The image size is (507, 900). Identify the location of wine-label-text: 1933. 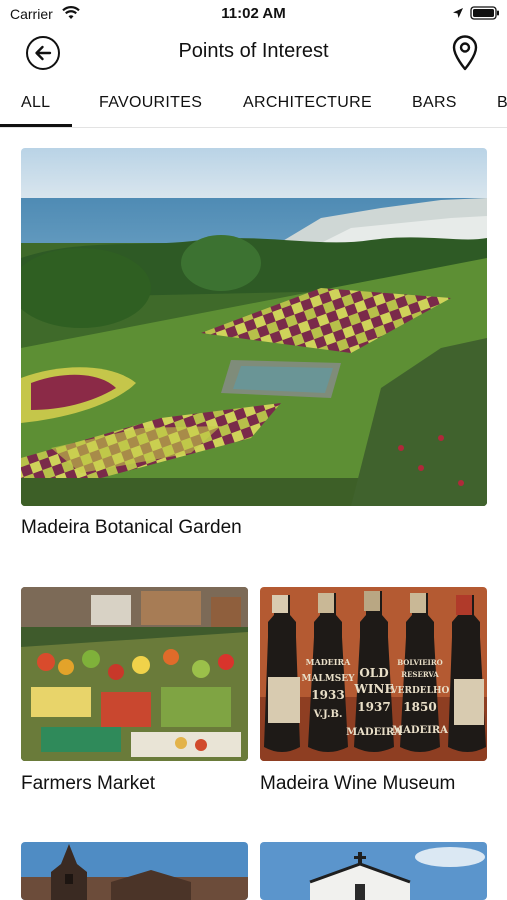
(327, 695).